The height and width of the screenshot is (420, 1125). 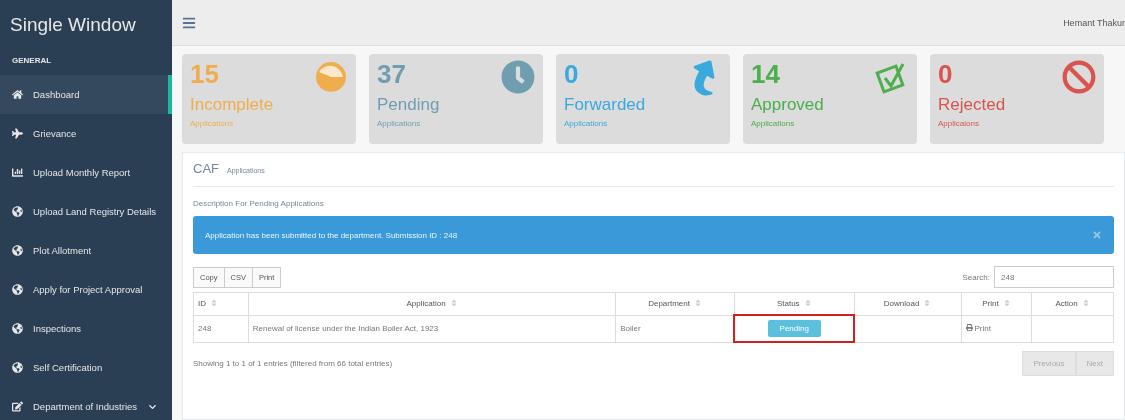 I want to click on sidebar-item: Upload Monthly Report, so click(x=86, y=172).